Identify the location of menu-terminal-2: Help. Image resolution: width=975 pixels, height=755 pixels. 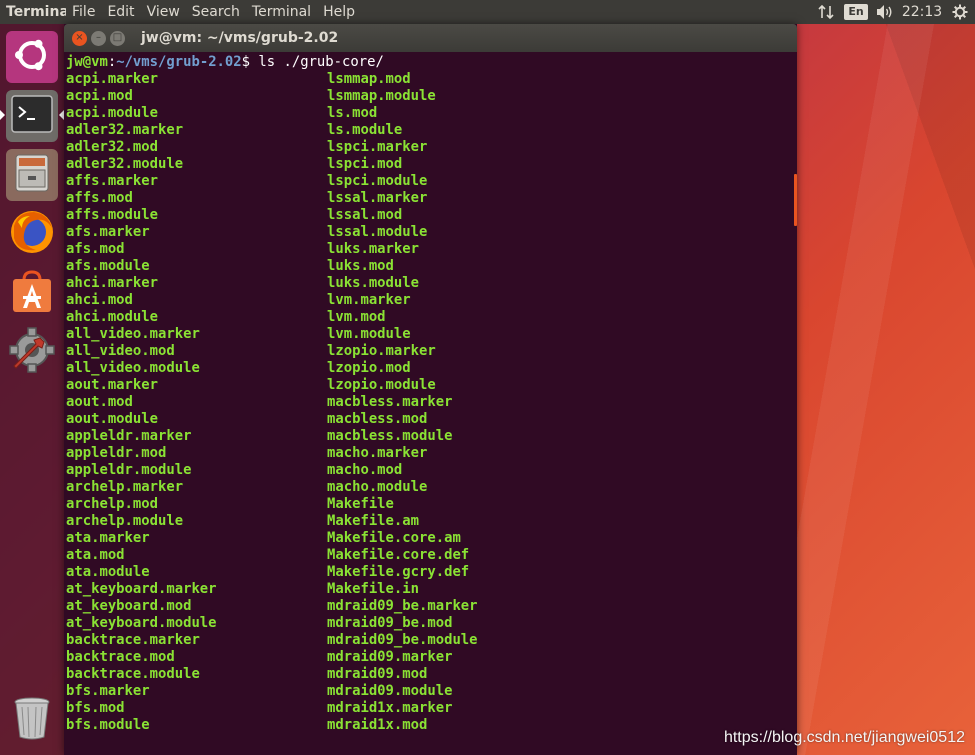
(339, 12).